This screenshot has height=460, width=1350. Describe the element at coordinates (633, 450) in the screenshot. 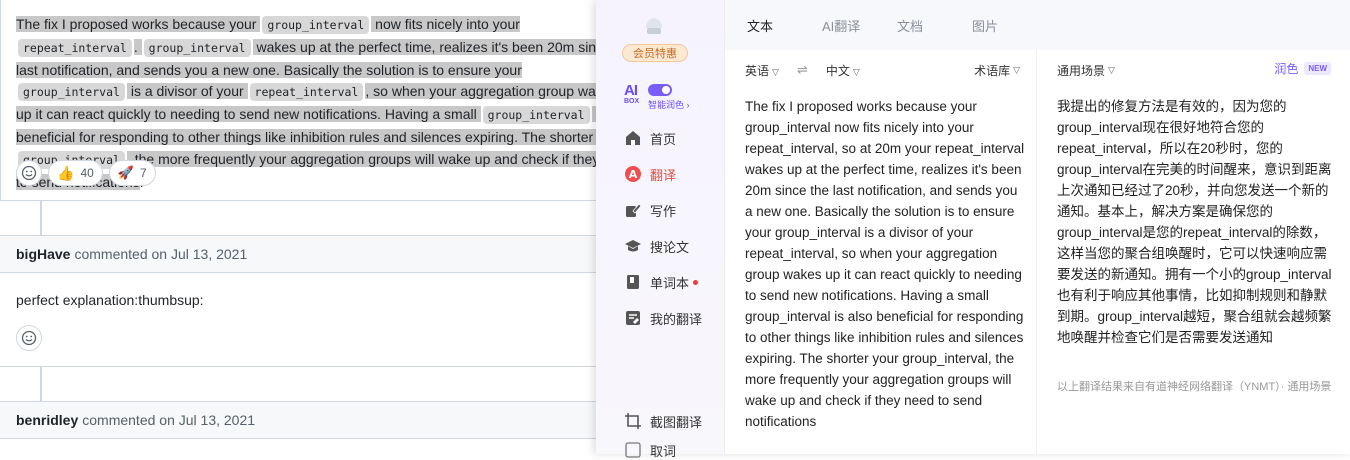

I see `checkbox-icon` at that location.